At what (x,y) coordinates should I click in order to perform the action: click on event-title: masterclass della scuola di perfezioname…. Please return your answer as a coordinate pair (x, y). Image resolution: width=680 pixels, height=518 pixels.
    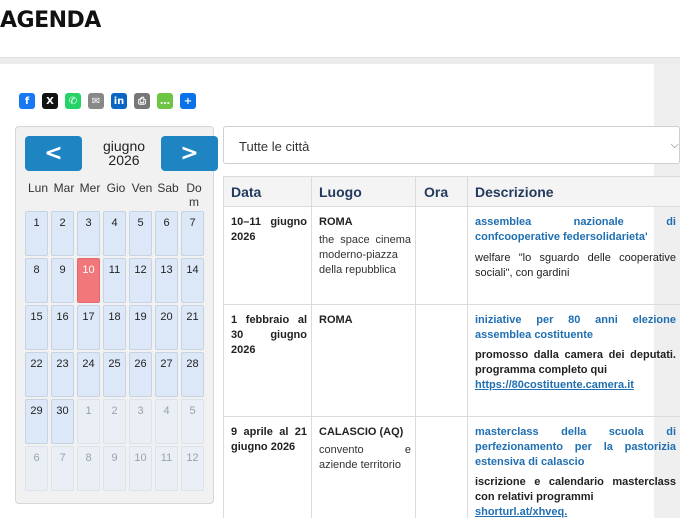
    Looking at the image, I should click on (575, 447).